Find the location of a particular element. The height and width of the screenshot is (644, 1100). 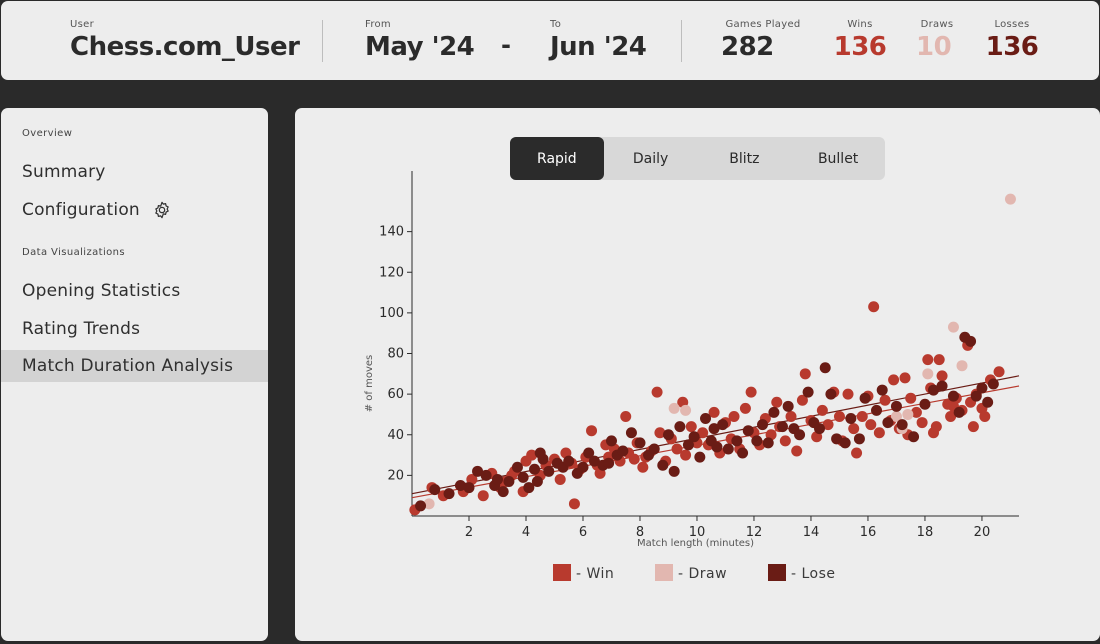

losses-stat: Losses 136 is located at coordinates (1012, 40).